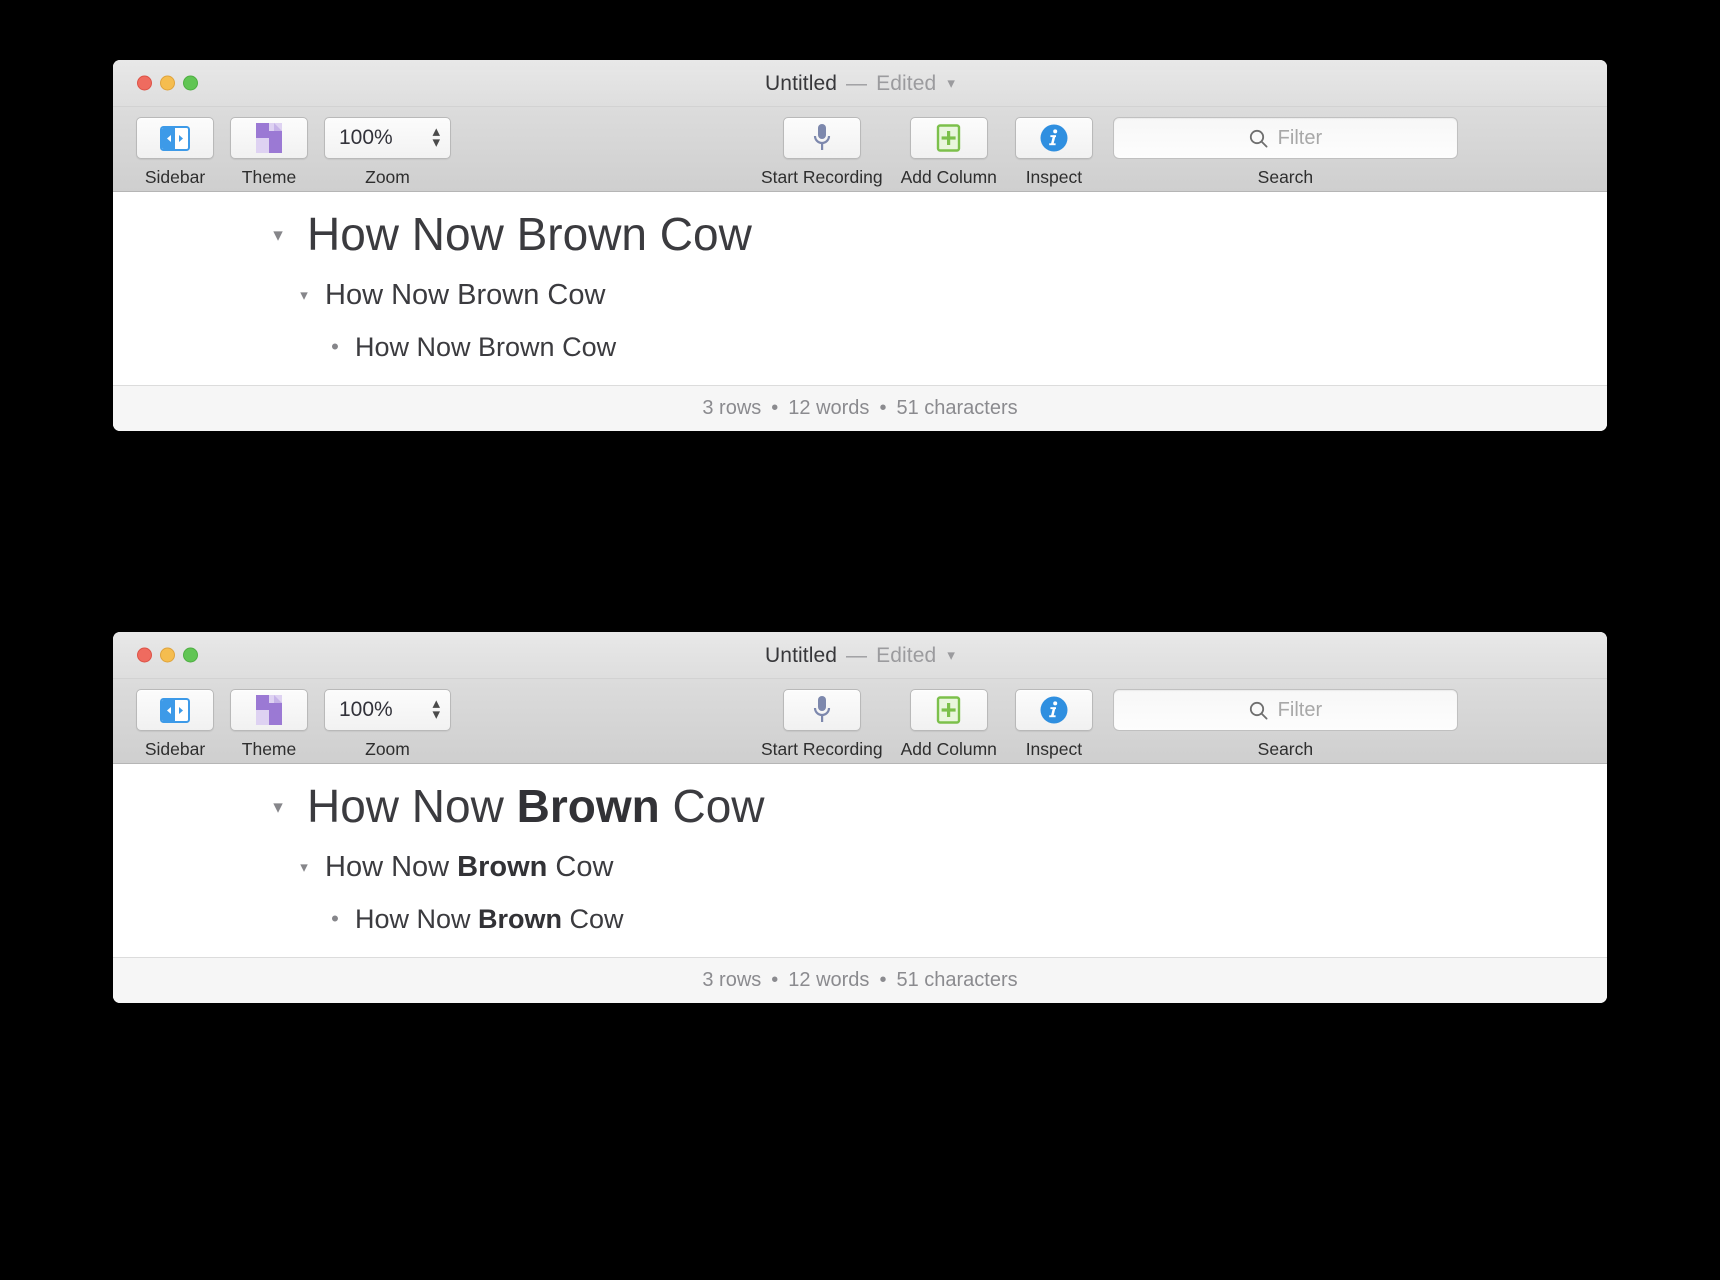  Describe the element at coordinates (1285, 177) in the screenshot. I see `search-label: Search` at that location.